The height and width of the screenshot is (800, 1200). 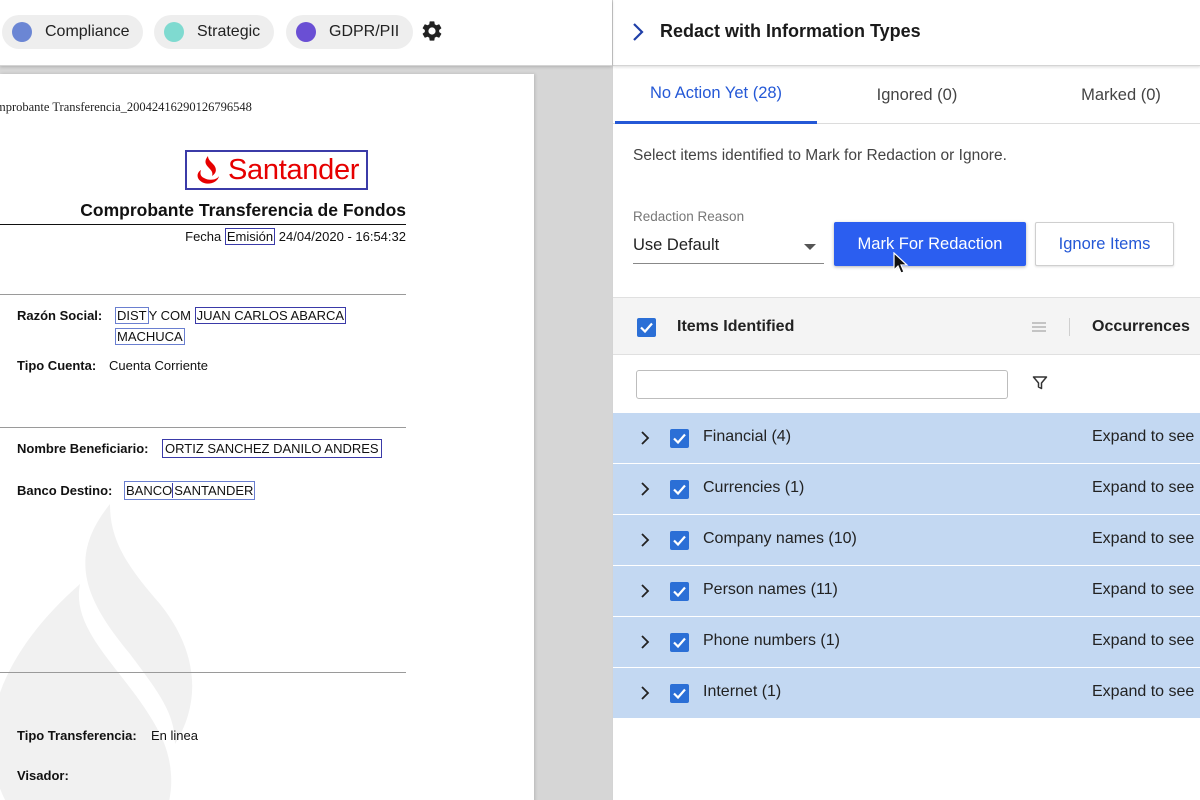 I want to click on razon-social-value: DIST Y COM JUAN CARLOS ABARCA, so click(x=231, y=315).